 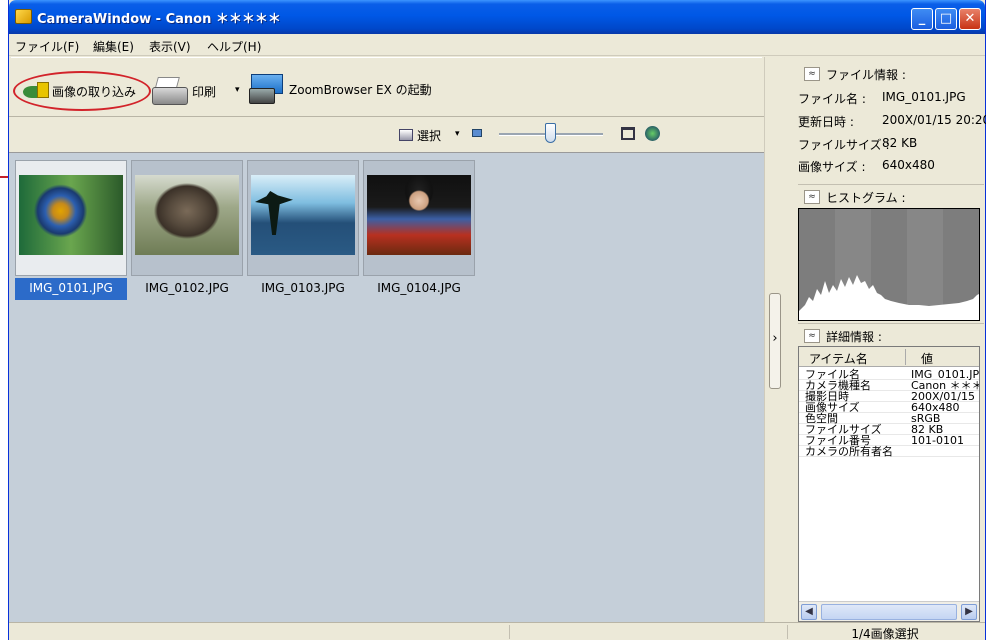 I want to click on scroll-left-button: ◀, so click(x=809, y=612).